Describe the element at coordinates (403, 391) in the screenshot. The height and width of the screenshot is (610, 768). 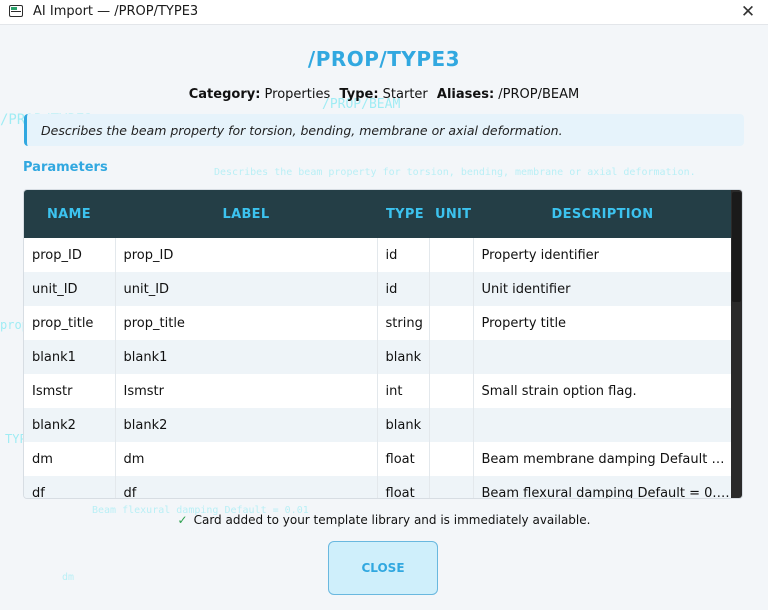
I see `cell-type: int` at that location.